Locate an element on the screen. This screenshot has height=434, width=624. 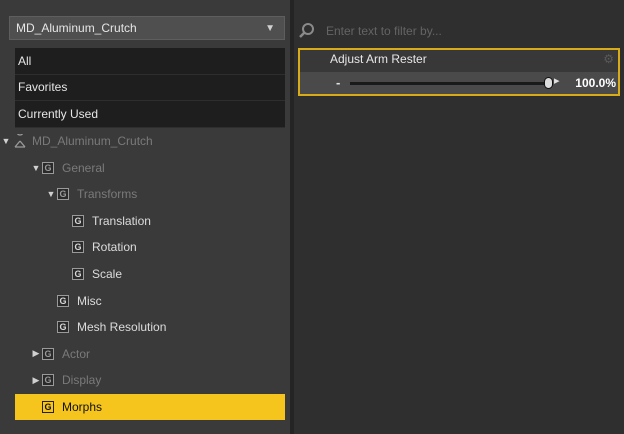
tree-item-mesh-resolution: G Mesh Resolution is located at coordinates (150, 327).